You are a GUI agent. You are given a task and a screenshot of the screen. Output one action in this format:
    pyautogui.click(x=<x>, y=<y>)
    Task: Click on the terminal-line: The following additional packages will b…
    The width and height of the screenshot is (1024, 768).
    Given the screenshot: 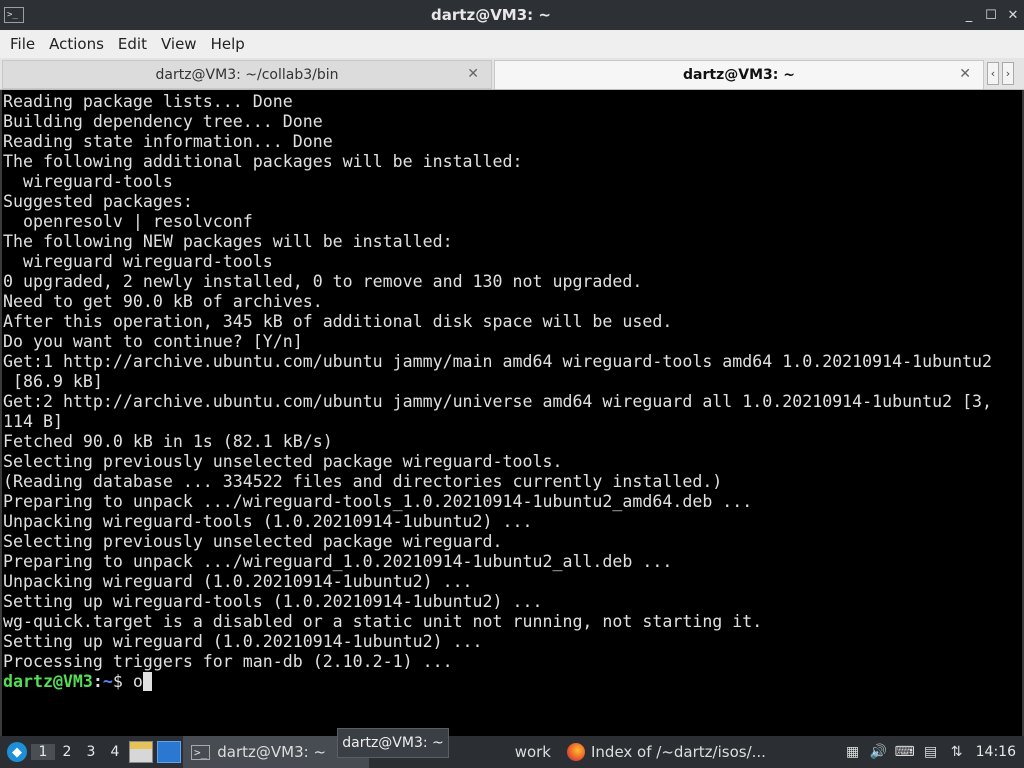 What is the action you would take?
    pyautogui.click(x=263, y=161)
    